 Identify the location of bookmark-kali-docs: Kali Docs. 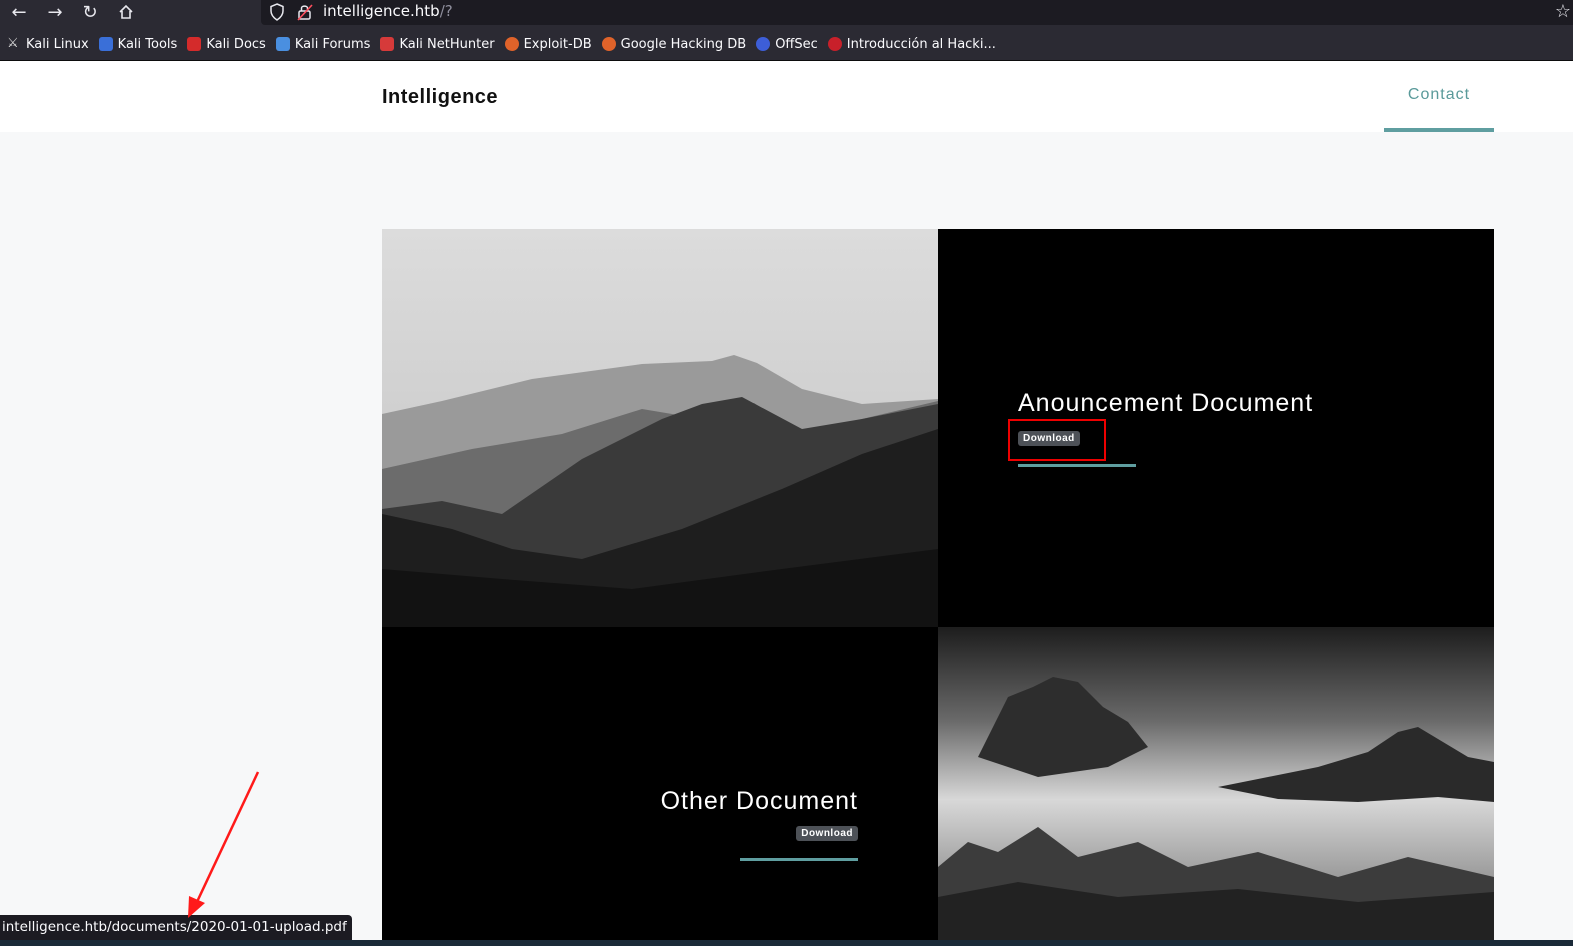
(226, 44).